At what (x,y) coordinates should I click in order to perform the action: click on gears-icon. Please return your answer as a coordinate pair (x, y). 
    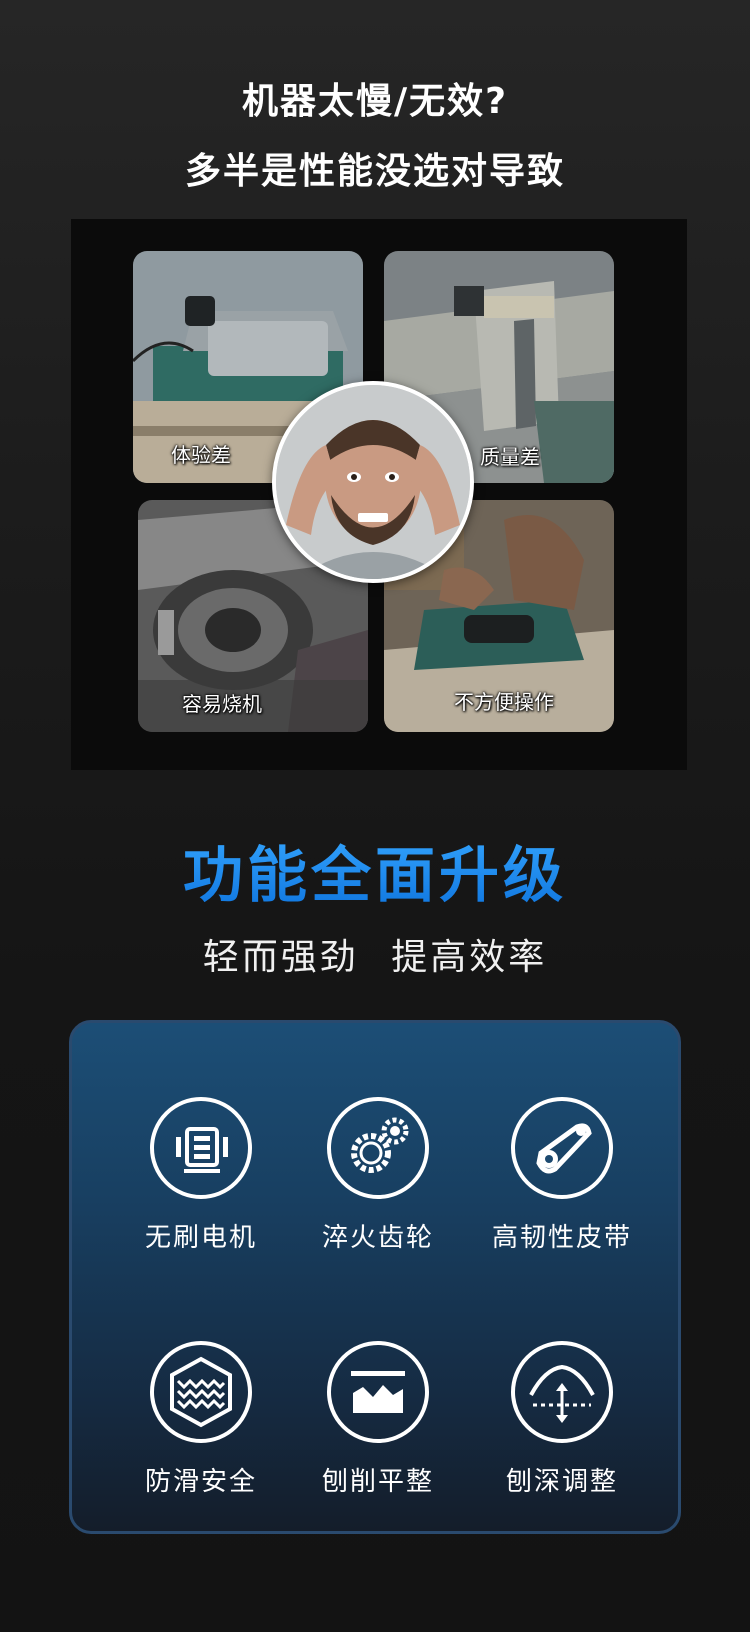
    Looking at the image, I should click on (378, 1148).